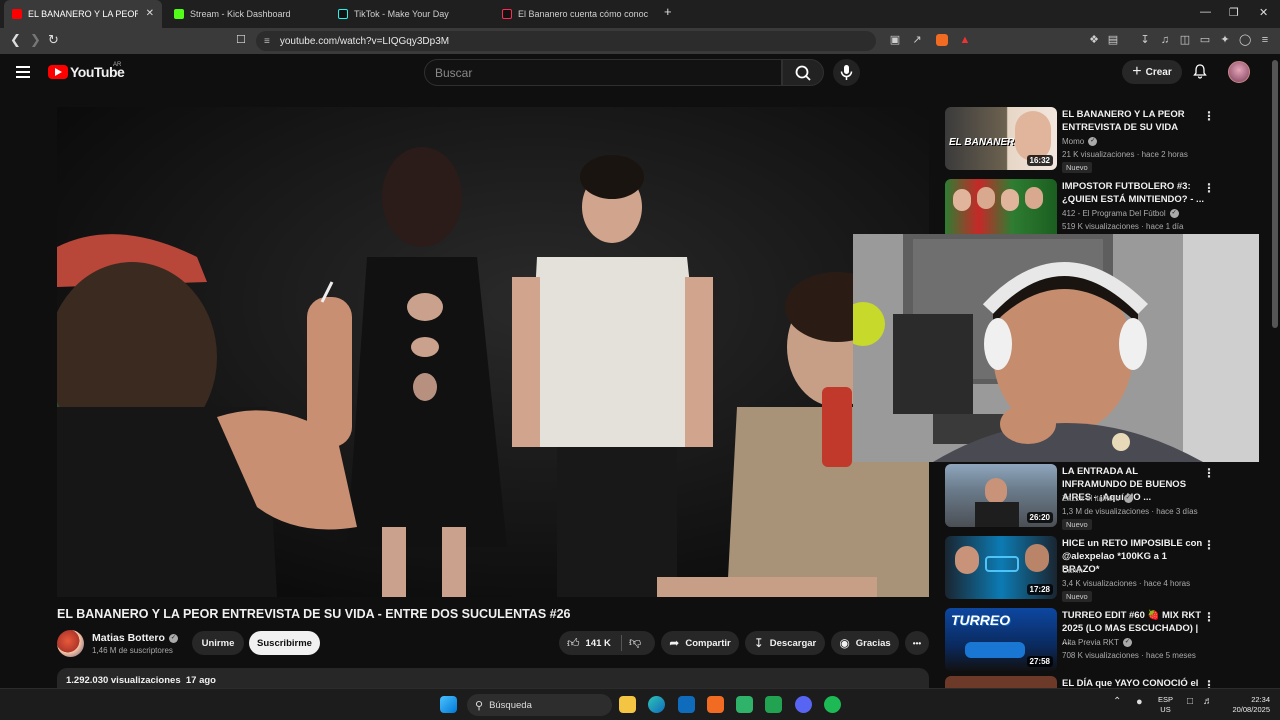 This screenshot has height=720, width=1280. What do you see at coordinates (668, 11) in the screenshot?
I see `new-tab-button: +` at bounding box center [668, 11].